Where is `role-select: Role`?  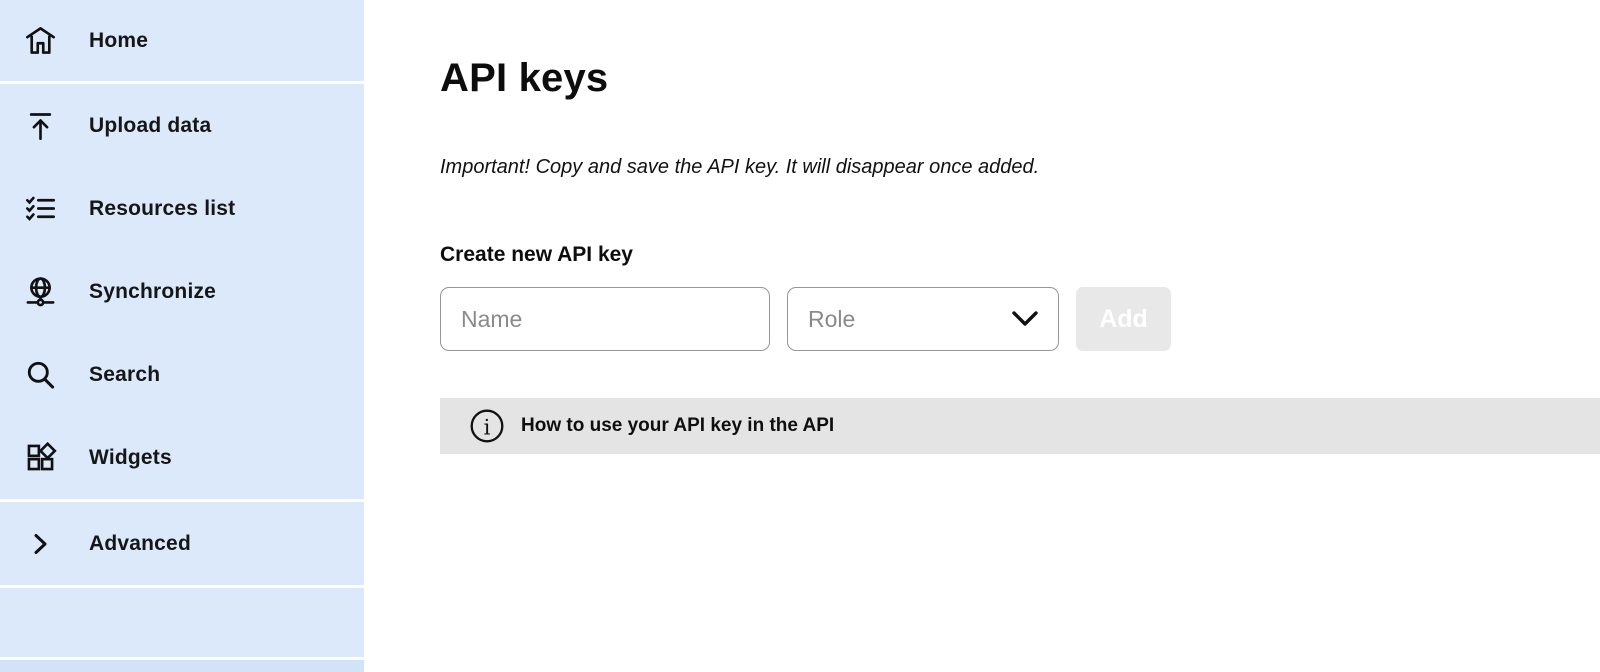 role-select: Role is located at coordinates (923, 319).